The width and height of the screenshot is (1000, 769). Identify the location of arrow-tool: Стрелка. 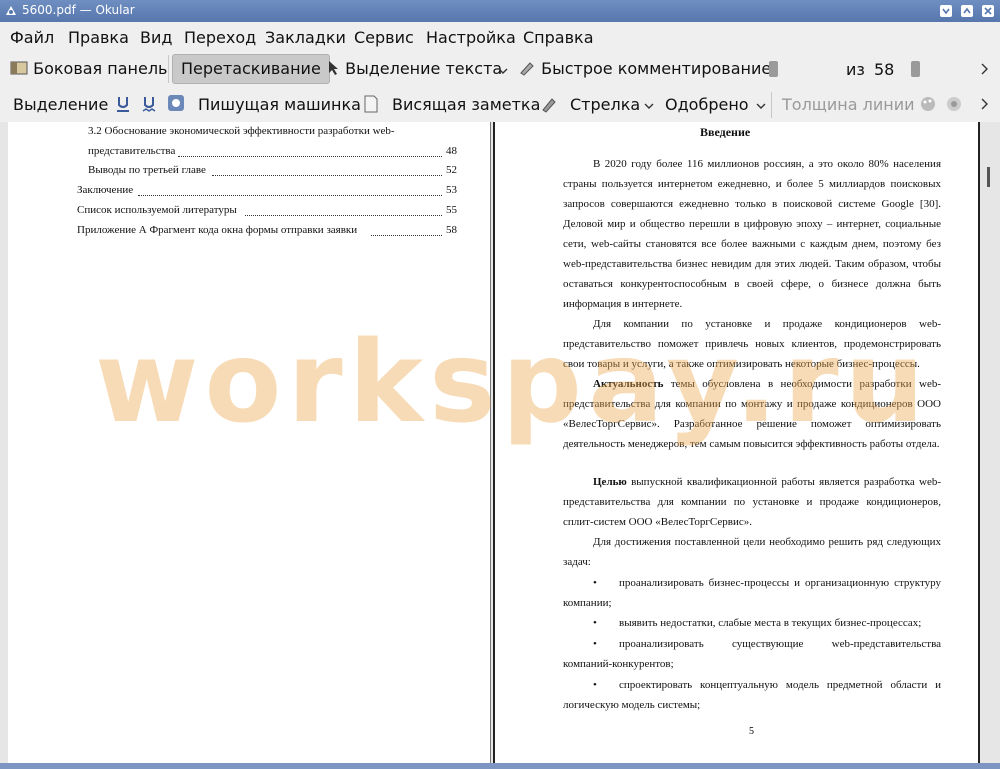
(605, 104).